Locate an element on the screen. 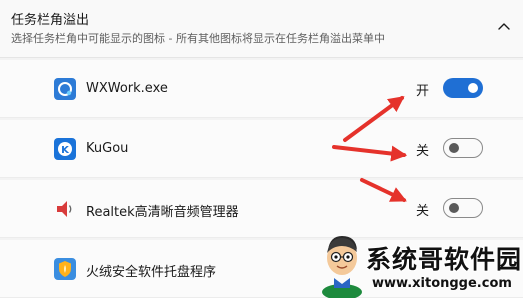  app-name: 火绒安全软件托盘程序 is located at coordinates (151, 272).